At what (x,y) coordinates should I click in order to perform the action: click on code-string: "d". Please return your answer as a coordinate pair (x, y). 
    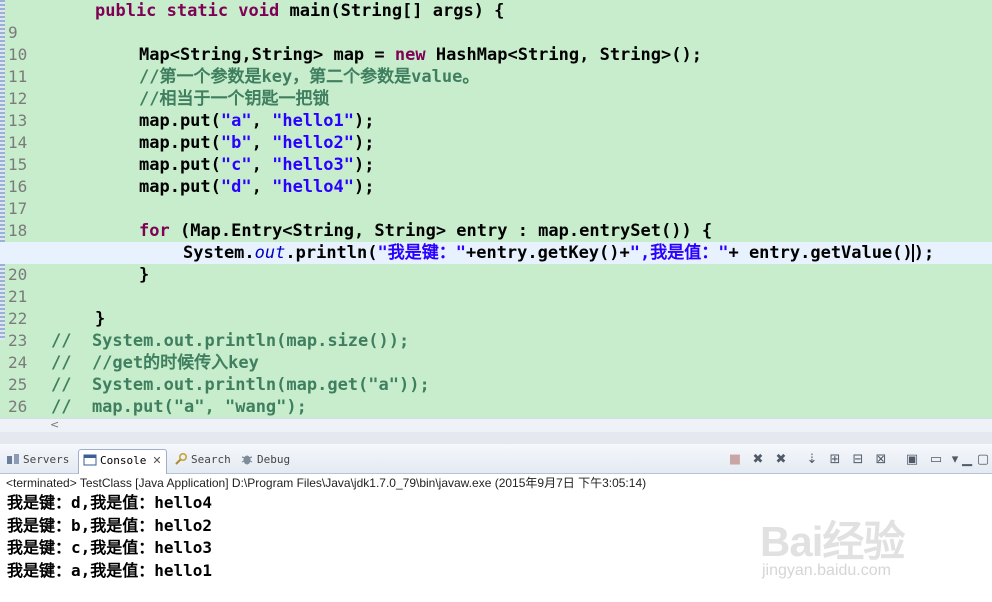
    Looking at the image, I should click on (236, 187).